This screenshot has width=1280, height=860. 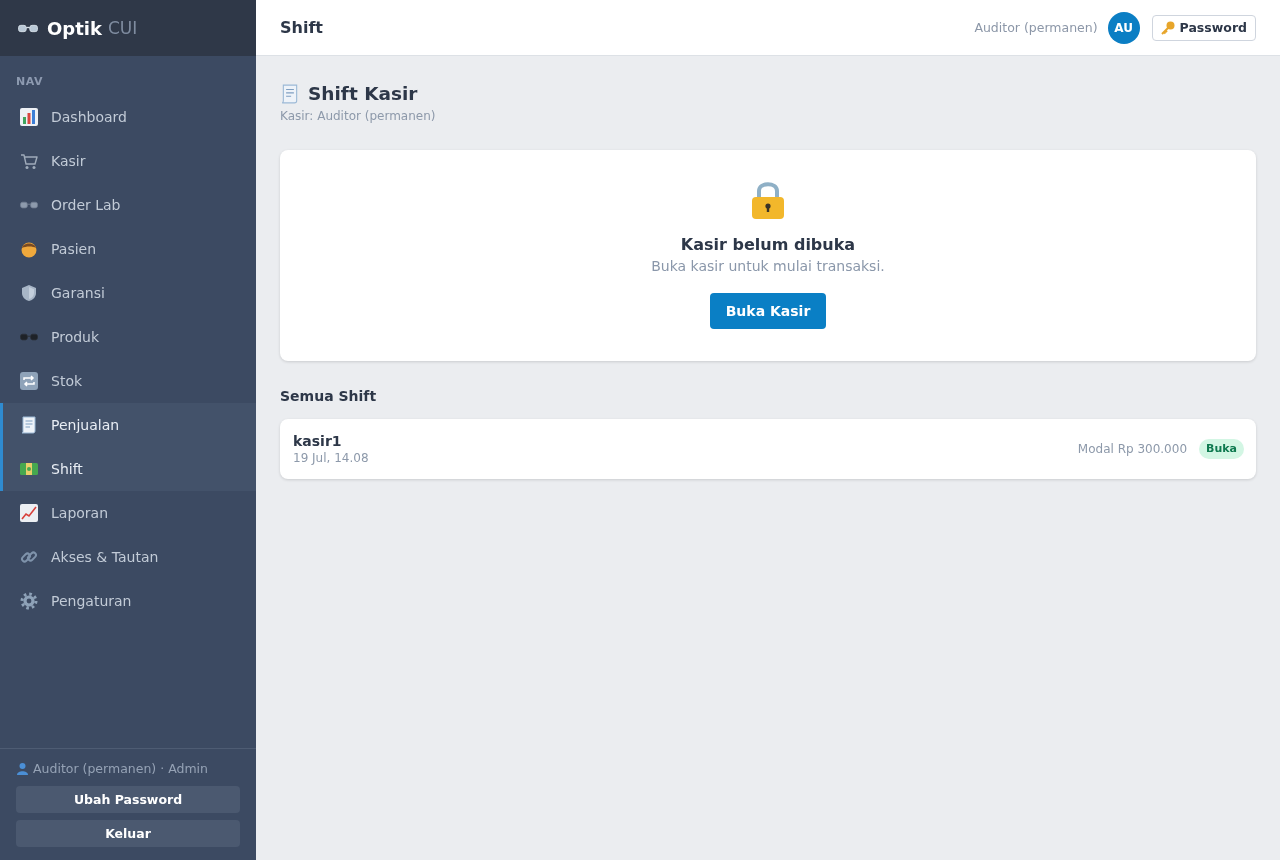 I want to click on shift-row: kasir1 19 Jul, 14.08 Modal Rp 300.000 Buka, so click(x=768, y=449).